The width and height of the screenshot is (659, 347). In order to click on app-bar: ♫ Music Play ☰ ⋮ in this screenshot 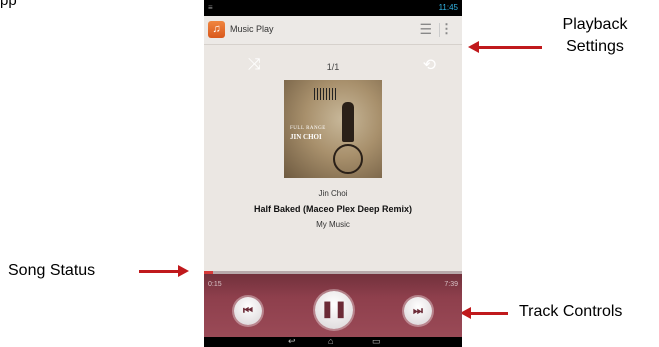, I will do `click(333, 30)`.